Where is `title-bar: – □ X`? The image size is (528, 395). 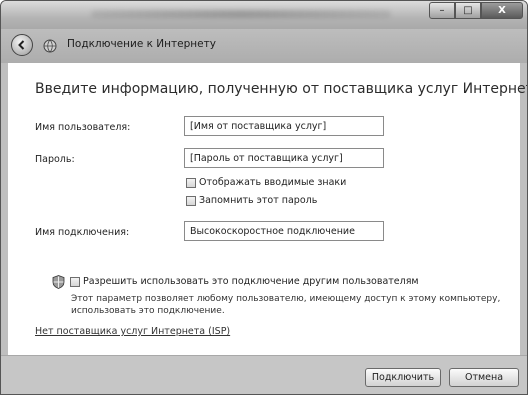 title-bar: – □ X is located at coordinates (264, 15).